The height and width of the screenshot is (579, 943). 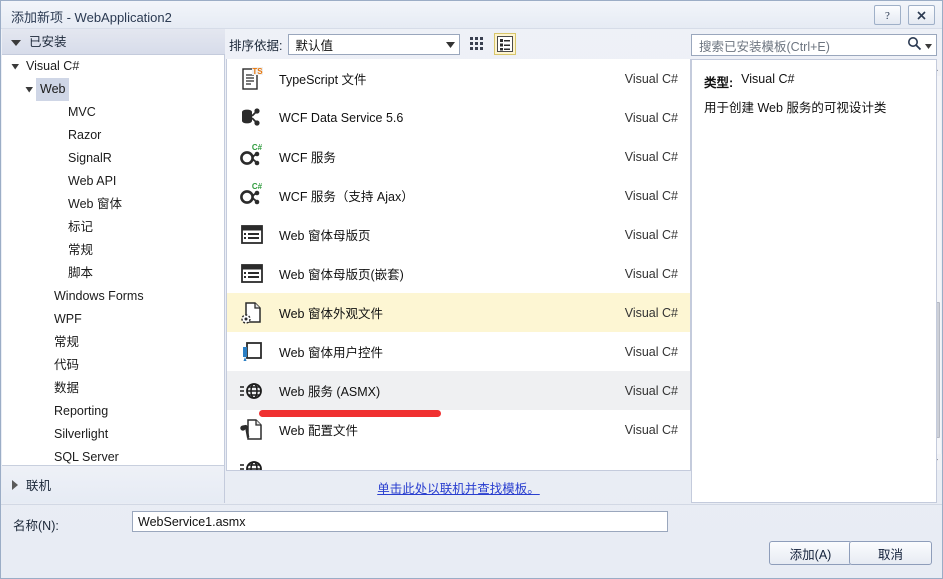 I want to click on master-page-icon, so click(x=252, y=235).